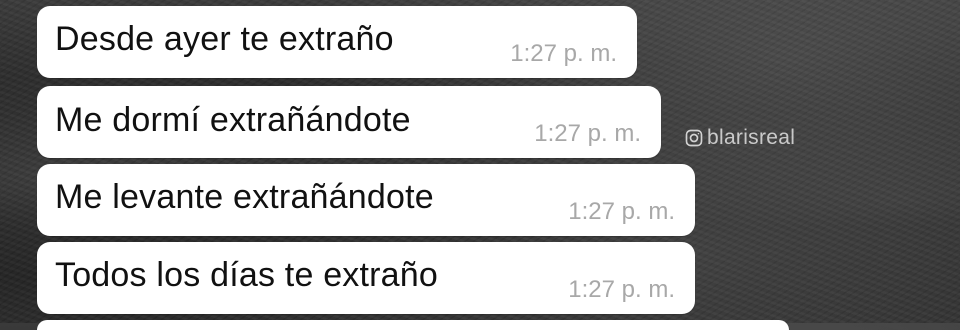  Describe the element at coordinates (233, 120) in the screenshot. I see `message-text: Me dormí extrañándote` at that location.